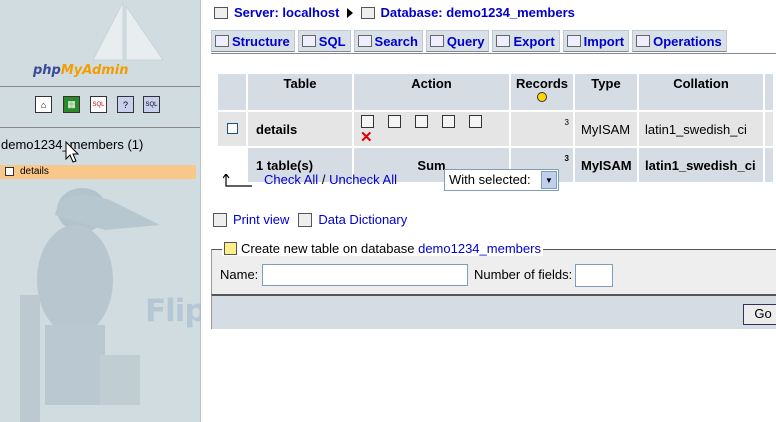 Image resolution: width=776 pixels, height=422 pixels. Describe the element at coordinates (493, 53) in the screenshot. I see `tab-divider` at that location.